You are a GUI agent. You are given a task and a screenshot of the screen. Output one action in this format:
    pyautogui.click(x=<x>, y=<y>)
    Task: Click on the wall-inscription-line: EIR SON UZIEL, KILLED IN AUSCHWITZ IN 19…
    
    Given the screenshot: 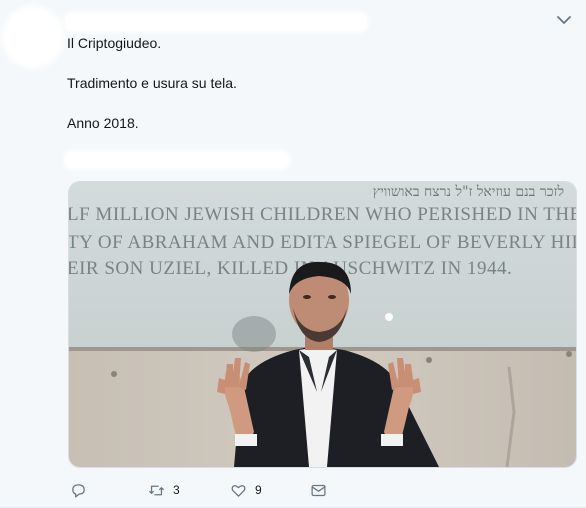 What is the action you would take?
    pyautogui.click(x=290, y=268)
    